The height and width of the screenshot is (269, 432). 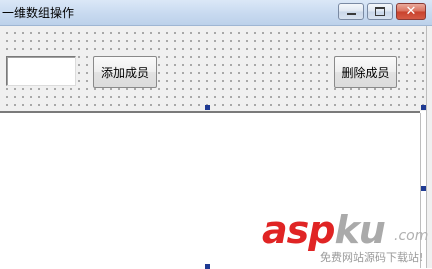 What do you see at coordinates (423, 107) in the screenshot?
I see `resize-handle-top-right` at bounding box center [423, 107].